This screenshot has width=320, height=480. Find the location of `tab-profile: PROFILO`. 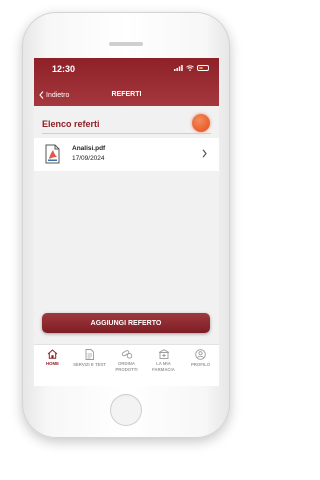

tab-profile: PROFILO is located at coordinates (200, 358).